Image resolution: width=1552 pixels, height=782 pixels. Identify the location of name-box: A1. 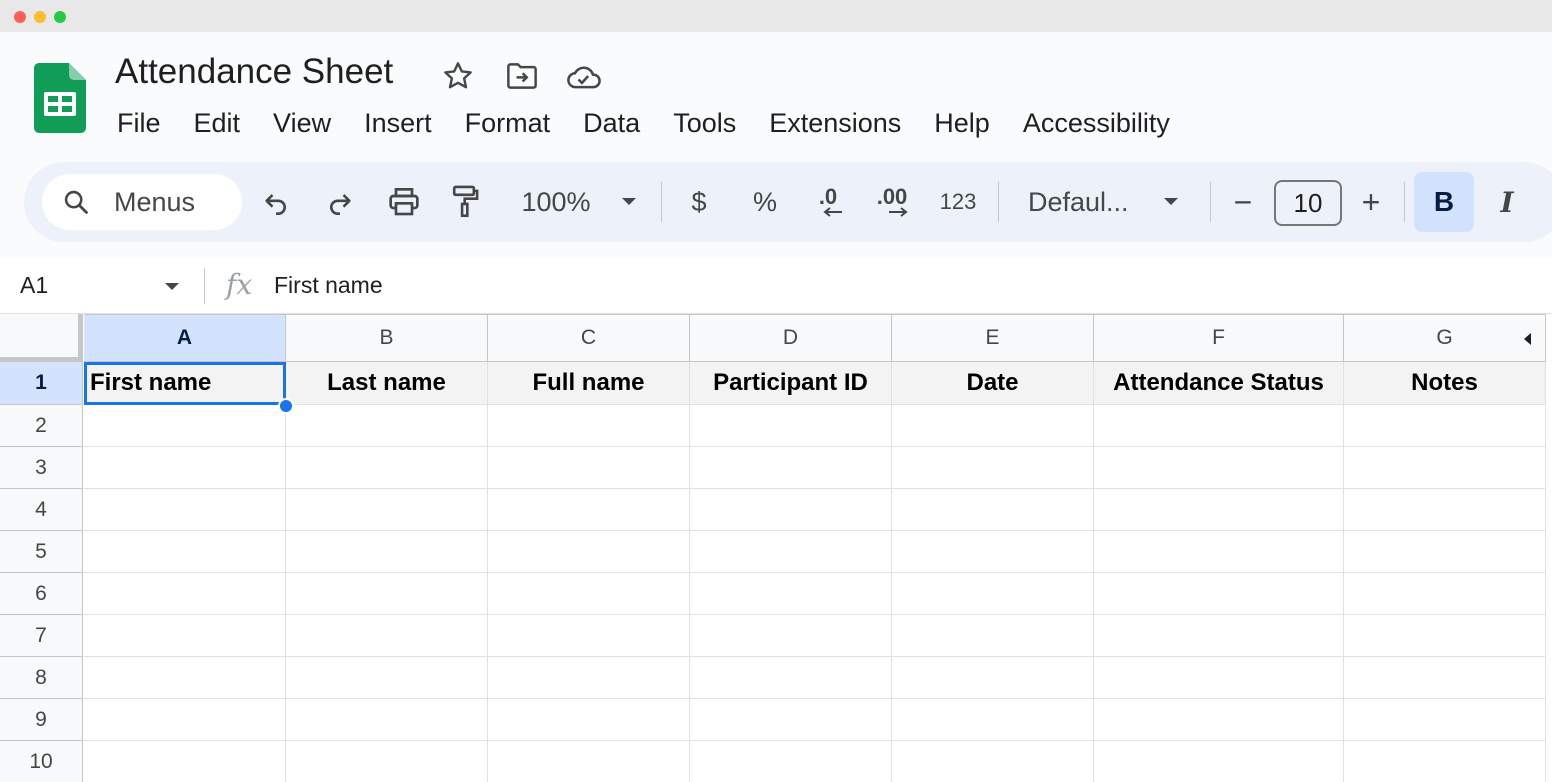
(34, 285).